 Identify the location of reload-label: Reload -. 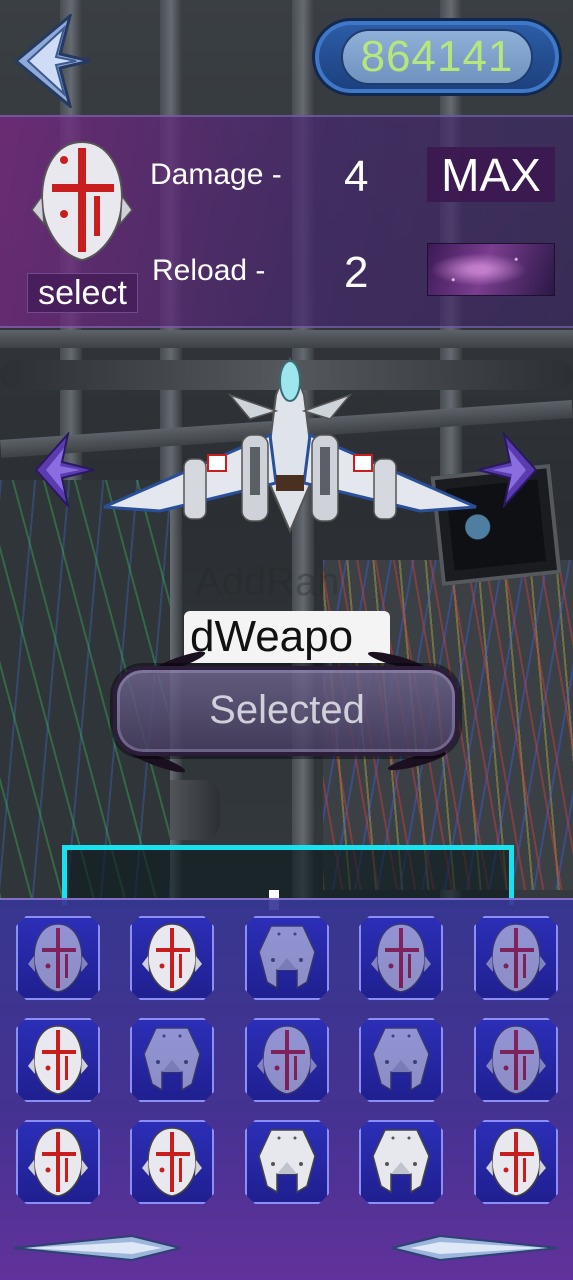
(209, 270).